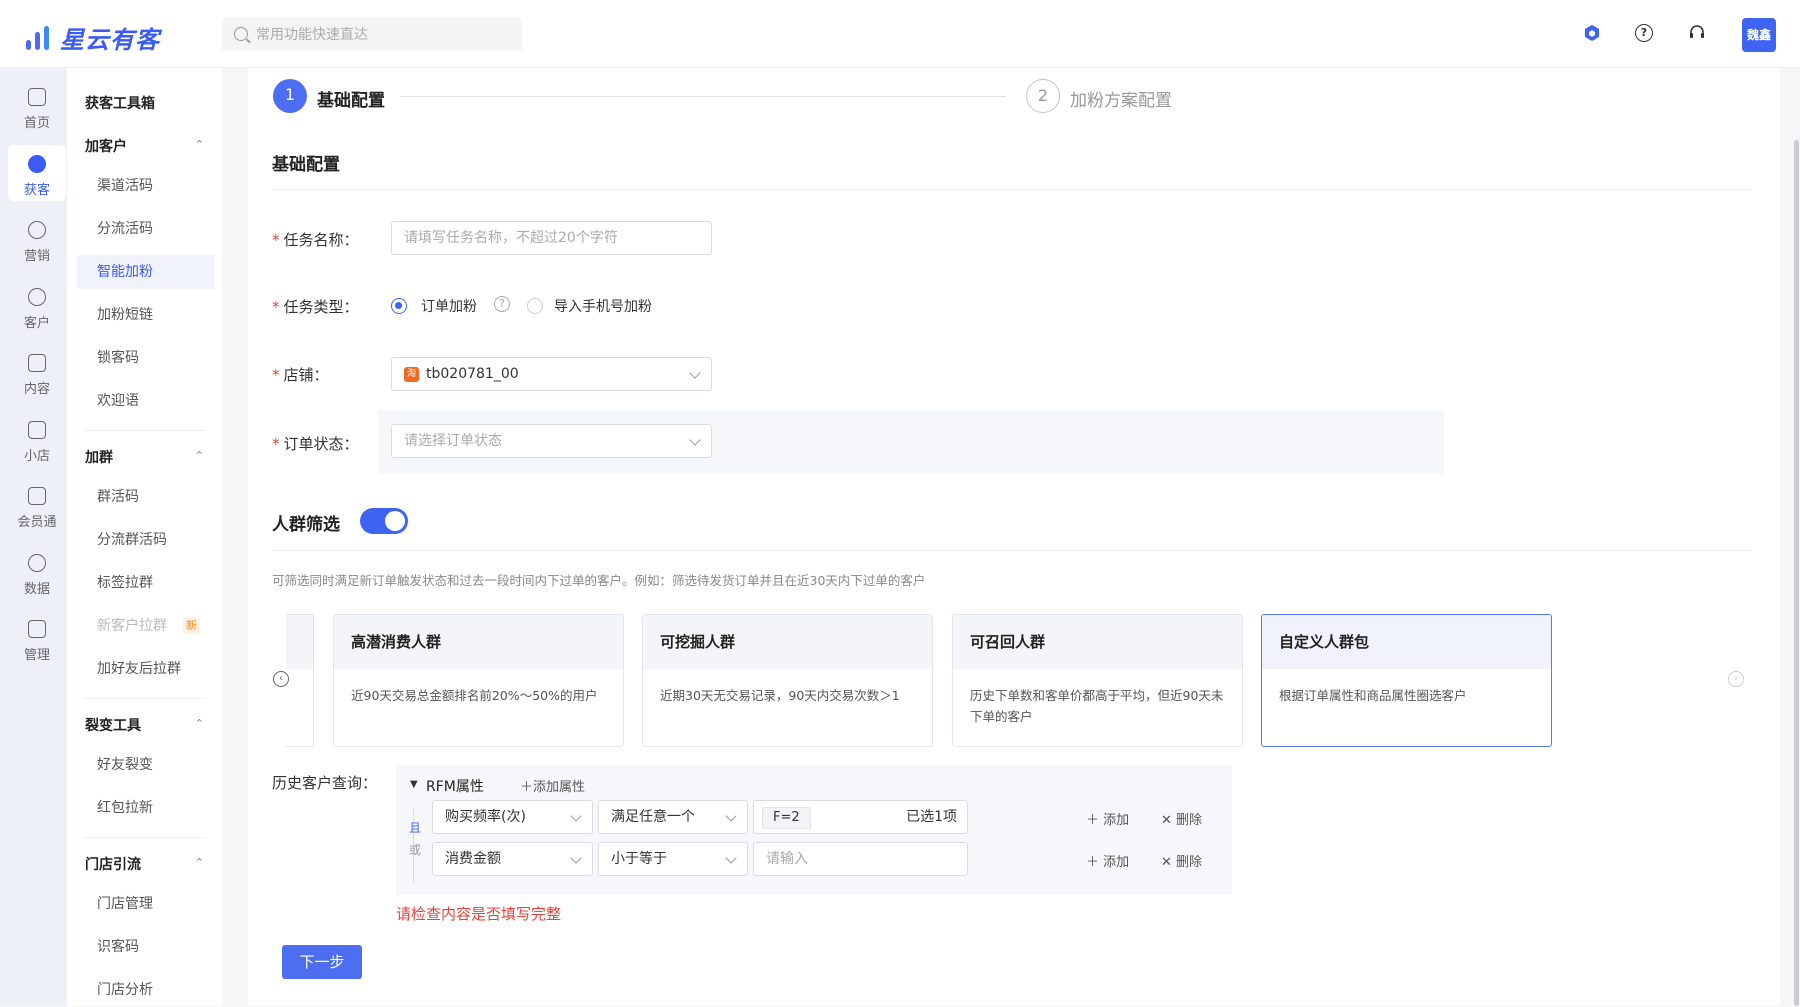 This screenshot has height=1007, width=1800. Describe the element at coordinates (306, 525) in the screenshot. I see `crowd-filter-title: 人群筛选` at that location.